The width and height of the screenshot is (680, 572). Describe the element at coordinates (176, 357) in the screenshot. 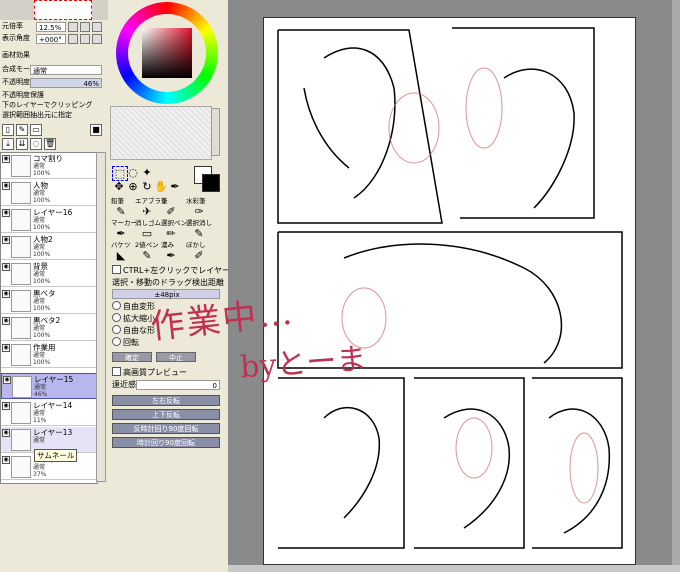

I see `cancel-button: 中止` at that location.